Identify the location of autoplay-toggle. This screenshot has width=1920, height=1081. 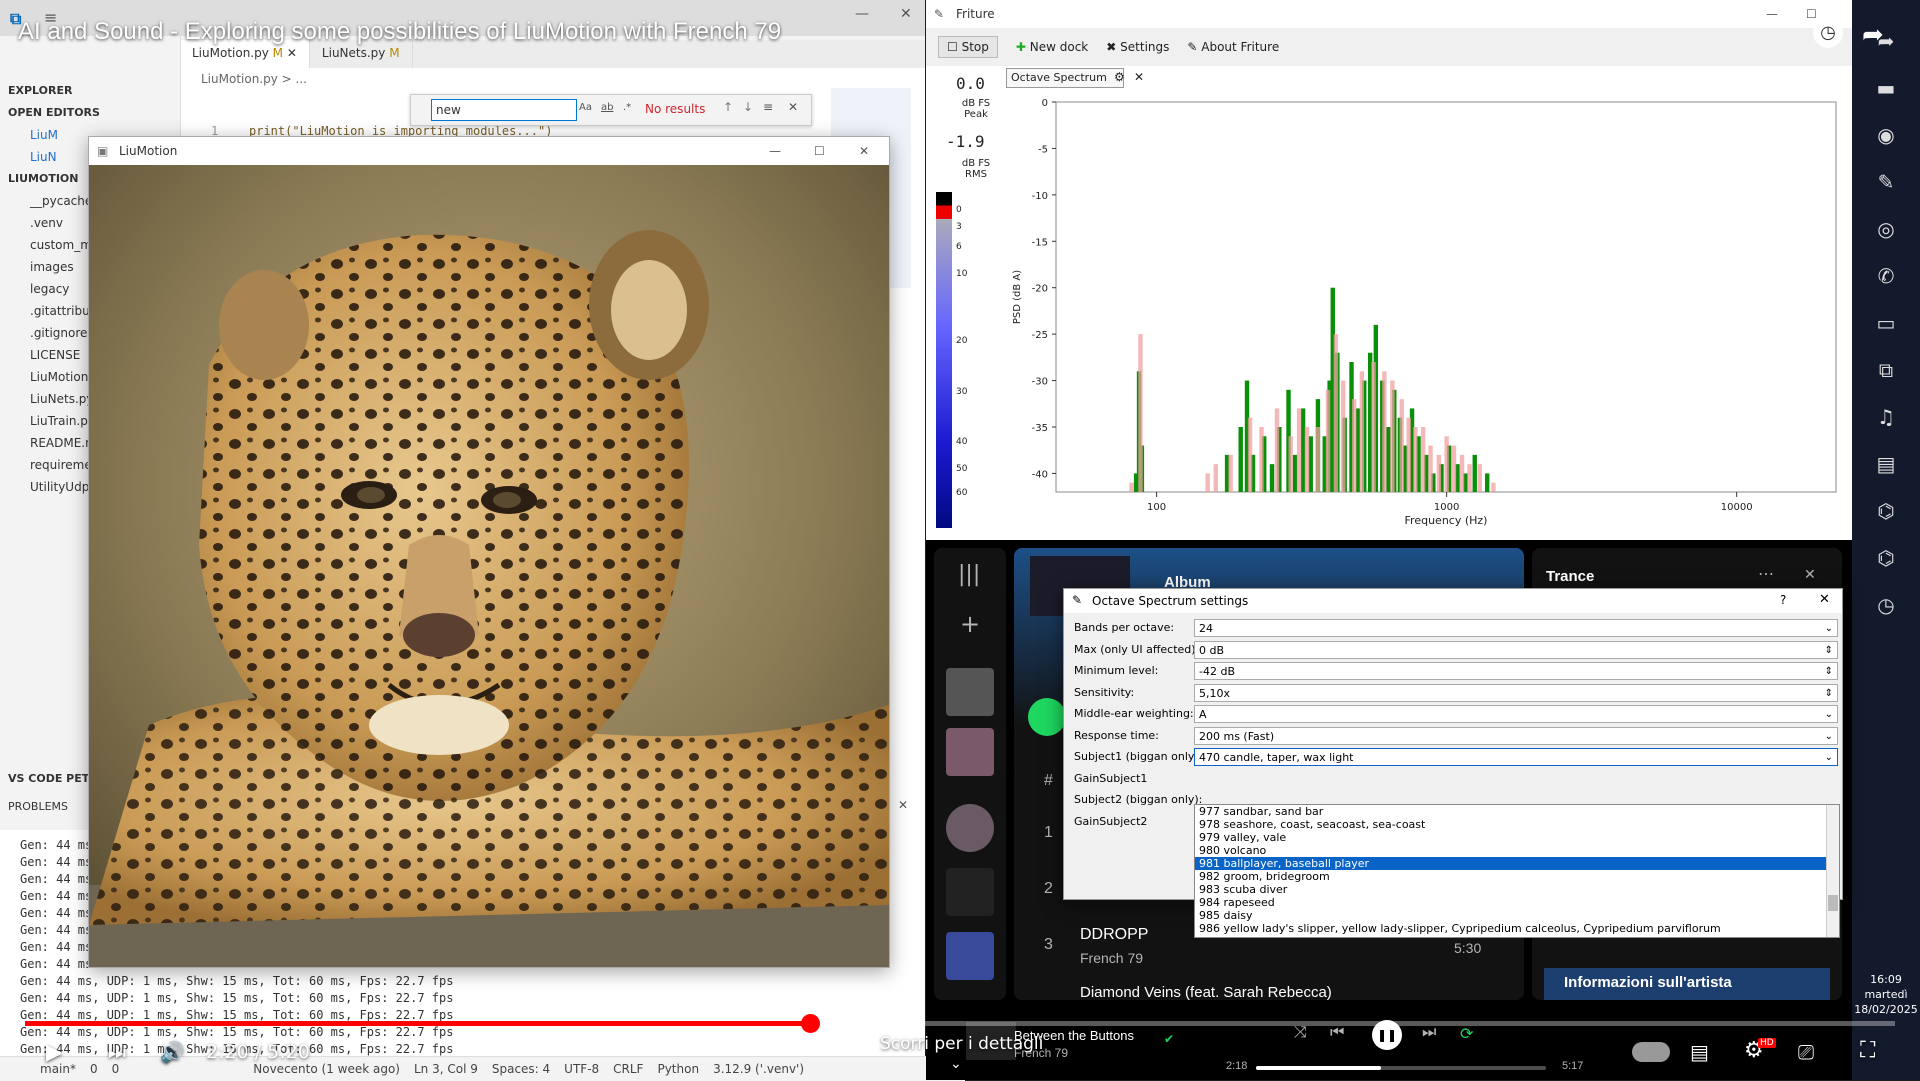
(1651, 1052).